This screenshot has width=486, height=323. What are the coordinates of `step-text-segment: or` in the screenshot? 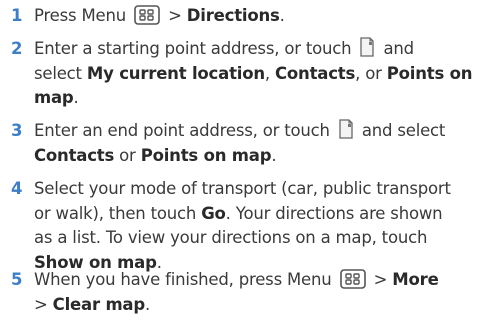 It's located at (127, 155).